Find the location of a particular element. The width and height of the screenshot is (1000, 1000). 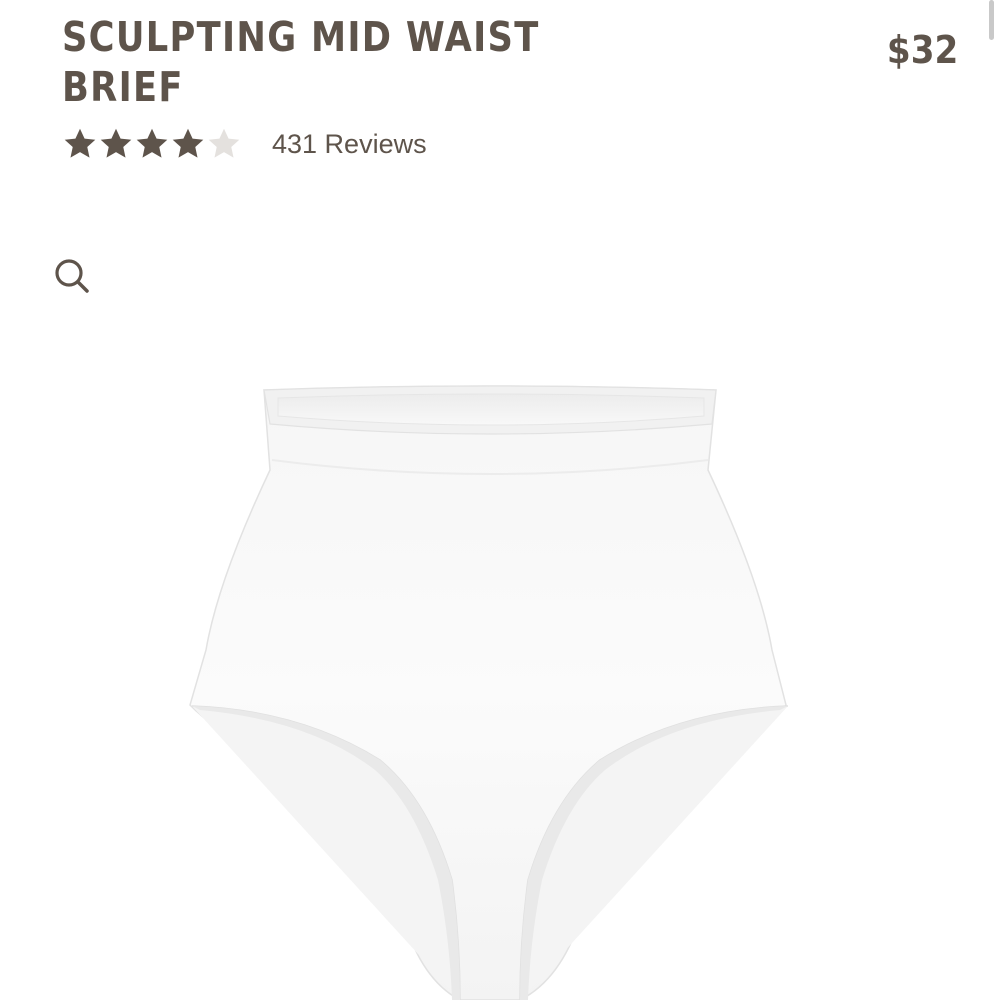

search-icon is located at coordinates (72, 276).